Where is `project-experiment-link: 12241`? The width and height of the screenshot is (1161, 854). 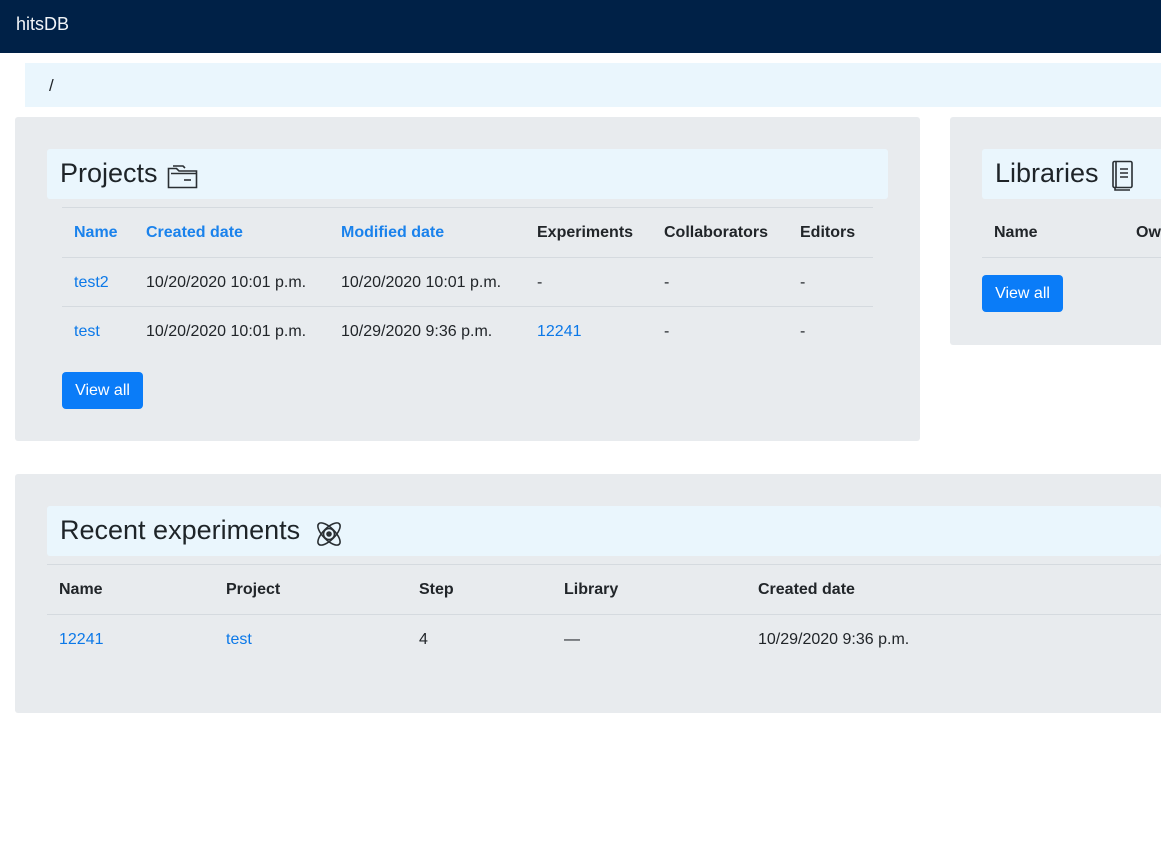 project-experiment-link: 12241 is located at coordinates (559, 332).